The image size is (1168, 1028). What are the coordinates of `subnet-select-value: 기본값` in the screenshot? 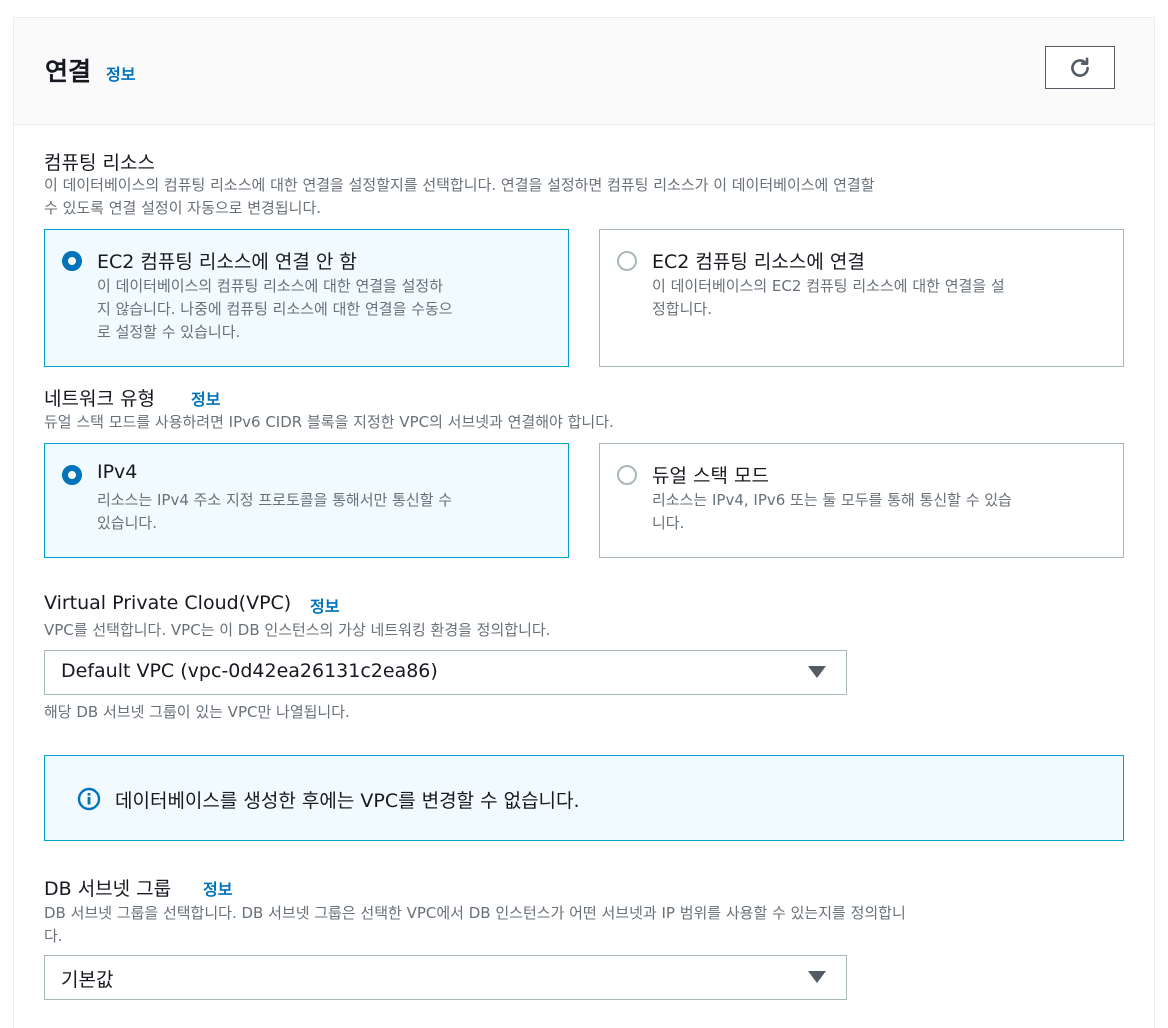 It's located at (87, 980).